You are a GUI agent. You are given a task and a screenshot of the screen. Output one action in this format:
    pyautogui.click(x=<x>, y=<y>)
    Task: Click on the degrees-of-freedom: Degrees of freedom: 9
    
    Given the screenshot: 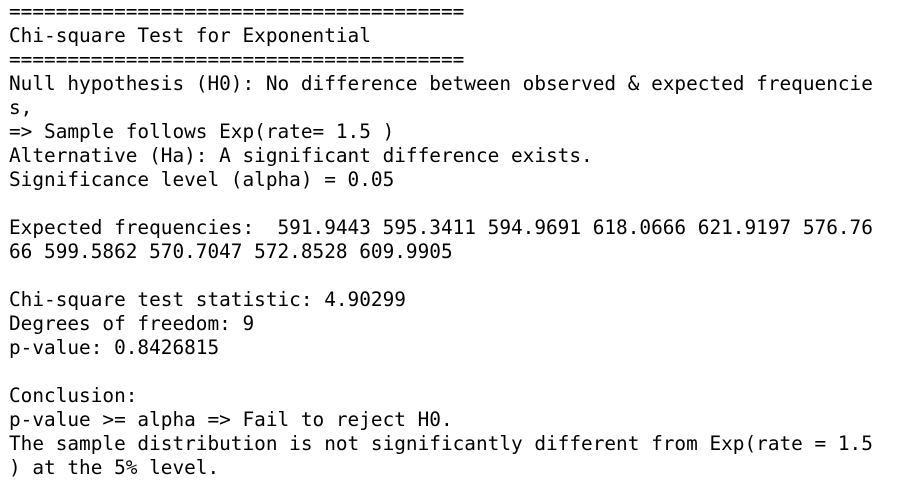 What is the action you would take?
    pyautogui.click(x=132, y=323)
    